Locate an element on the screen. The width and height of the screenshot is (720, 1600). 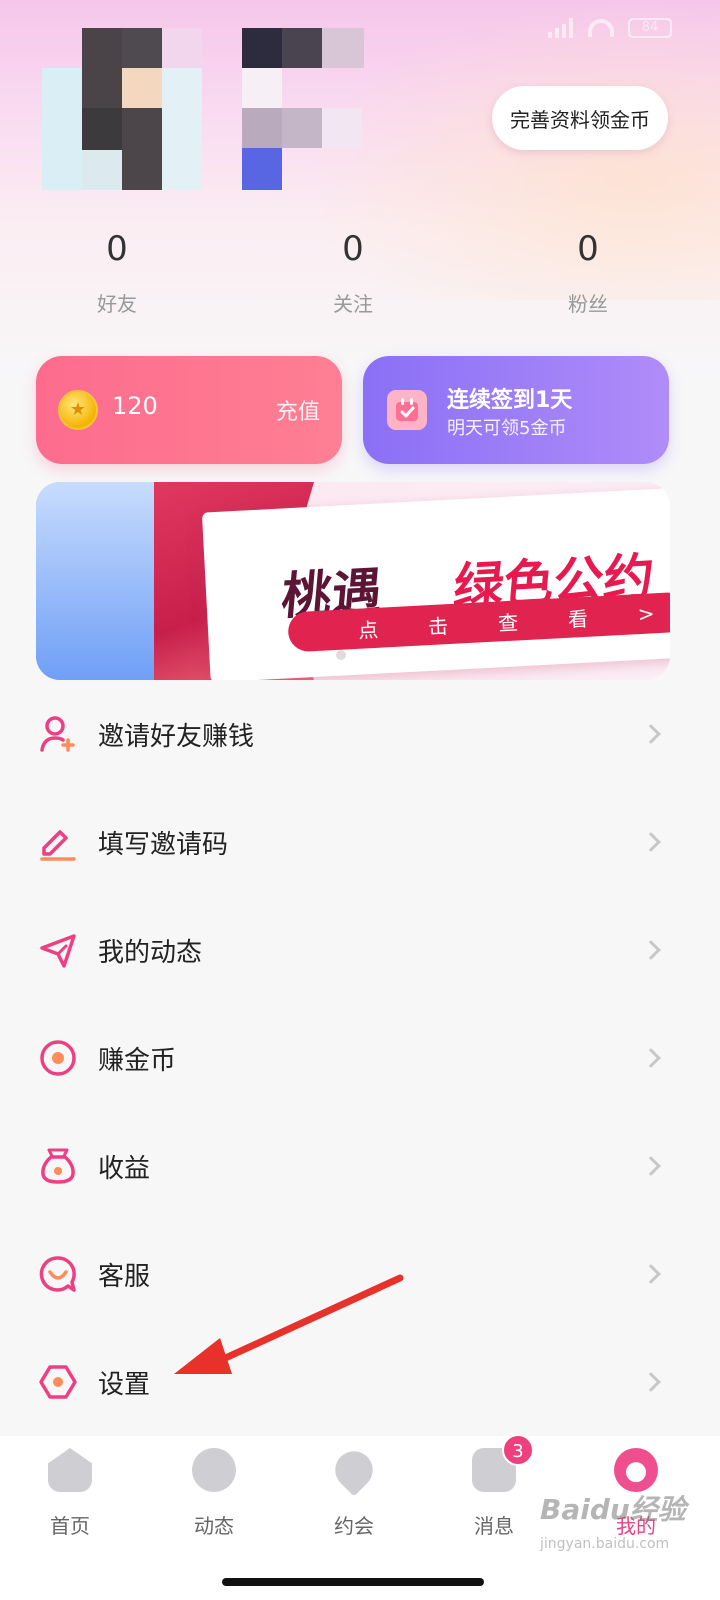
coin-amount: 120 is located at coordinates (135, 406).